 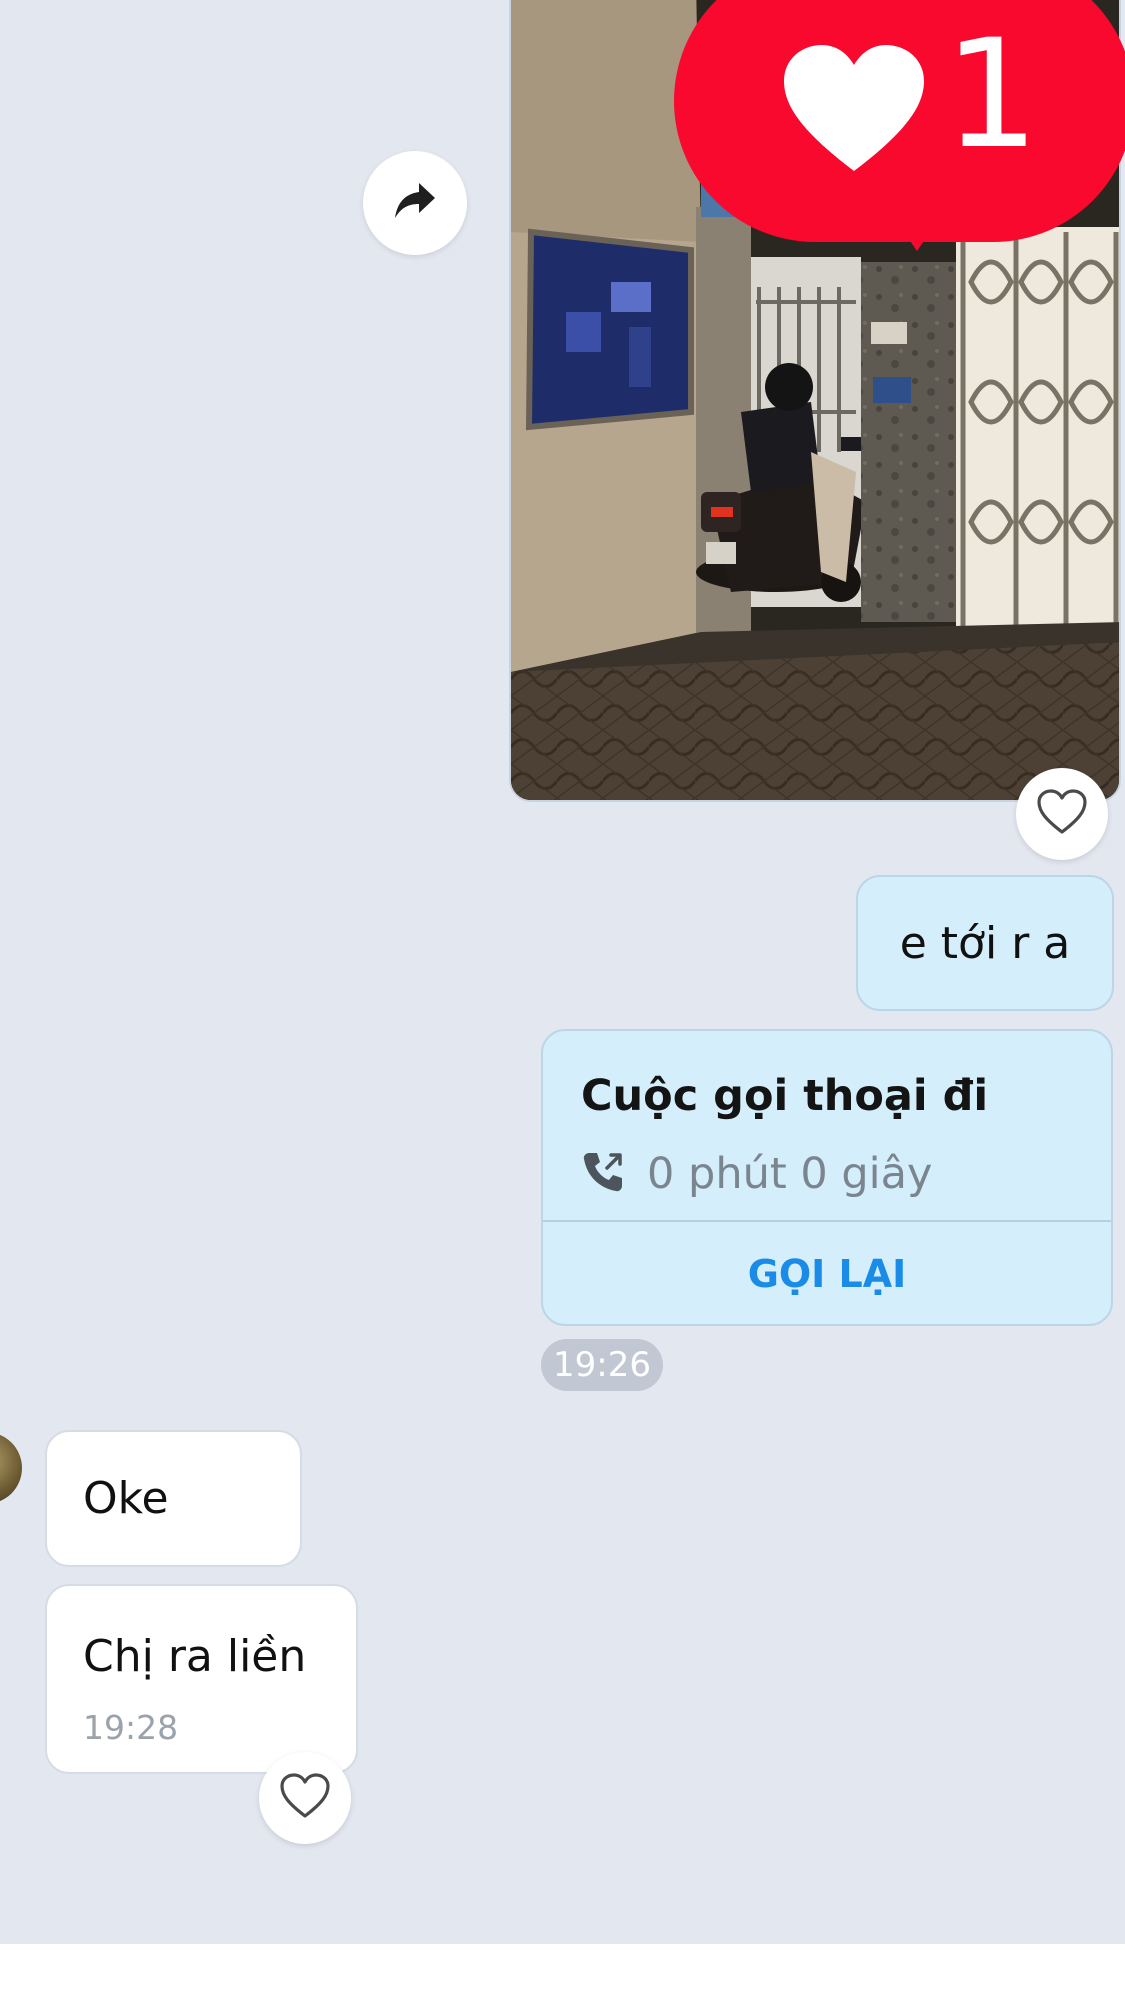 I want to click on message-timestamp: 19:28, so click(x=131, y=1727).